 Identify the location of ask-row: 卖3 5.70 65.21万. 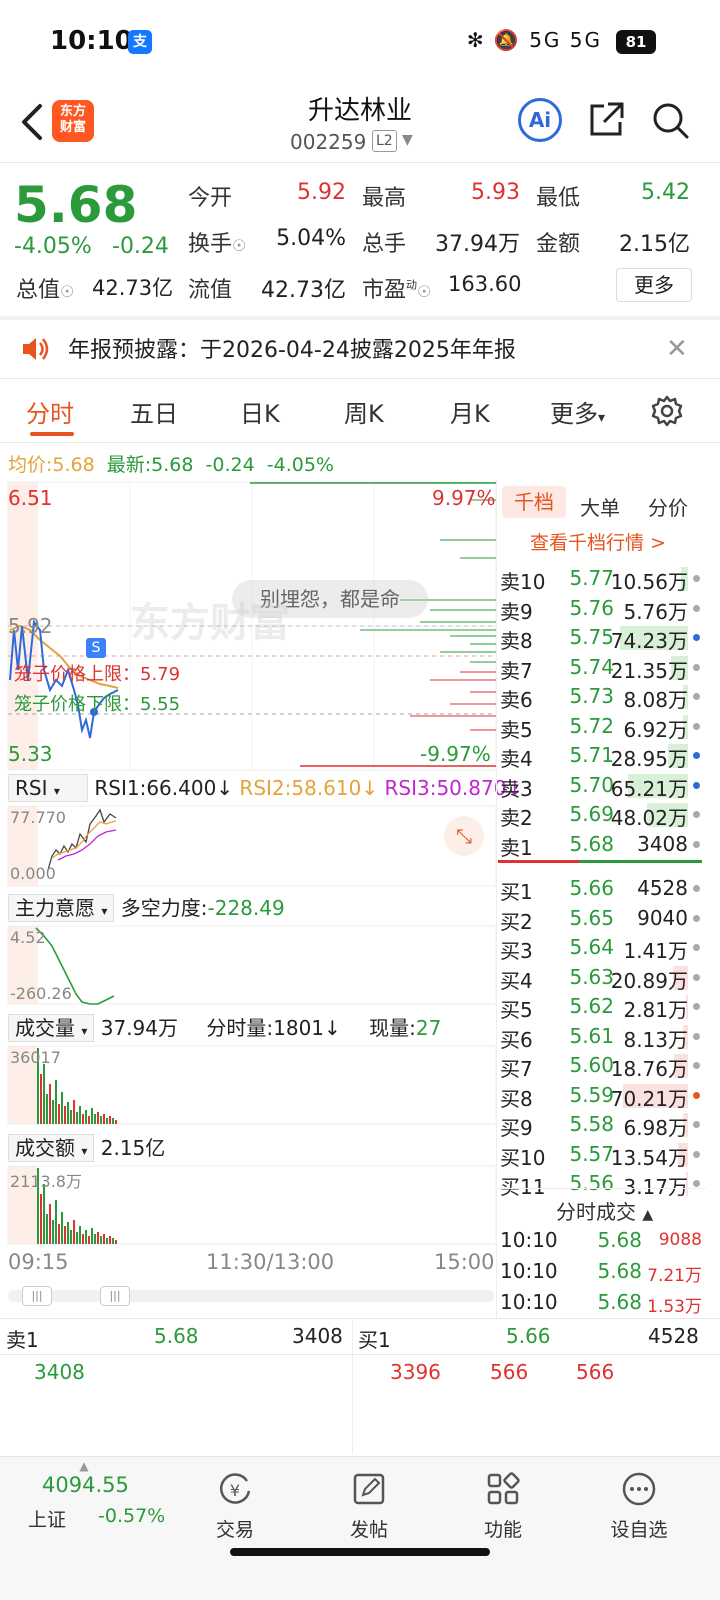
(600, 786).